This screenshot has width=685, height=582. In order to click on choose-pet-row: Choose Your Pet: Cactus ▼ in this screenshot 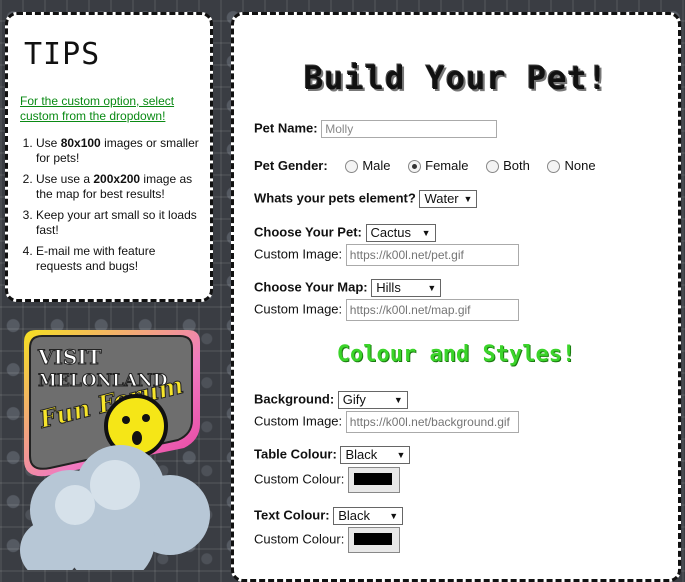, I will do `click(345, 233)`.